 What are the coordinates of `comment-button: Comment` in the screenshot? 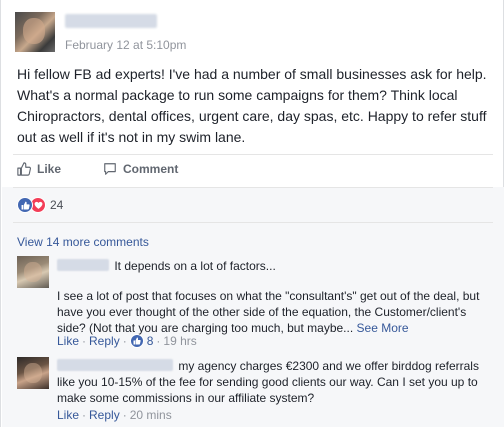 It's located at (140, 169).